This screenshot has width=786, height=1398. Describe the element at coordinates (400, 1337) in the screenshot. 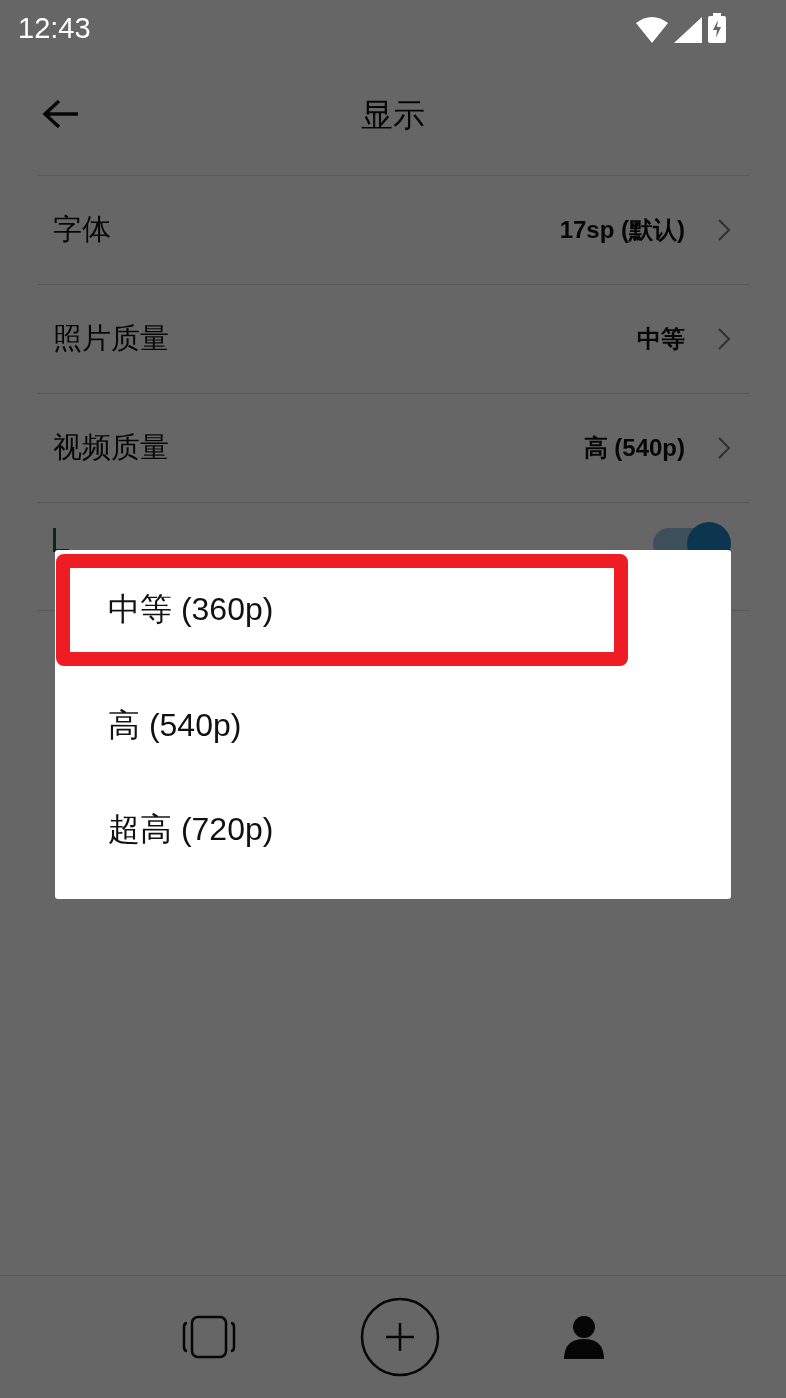

I see `add-icon` at that location.